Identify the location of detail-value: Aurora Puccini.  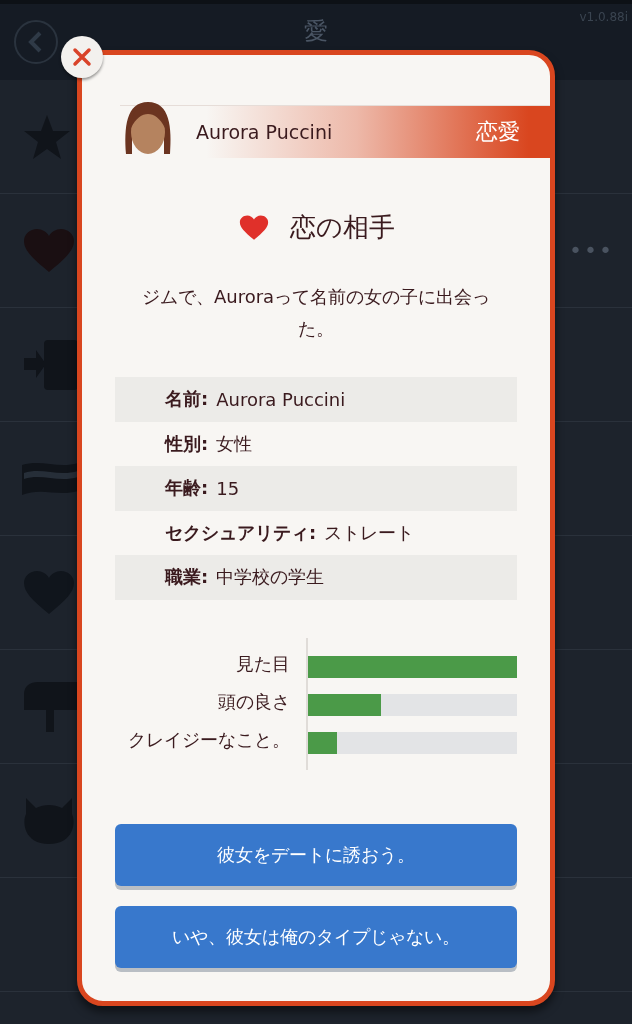
(281, 399).